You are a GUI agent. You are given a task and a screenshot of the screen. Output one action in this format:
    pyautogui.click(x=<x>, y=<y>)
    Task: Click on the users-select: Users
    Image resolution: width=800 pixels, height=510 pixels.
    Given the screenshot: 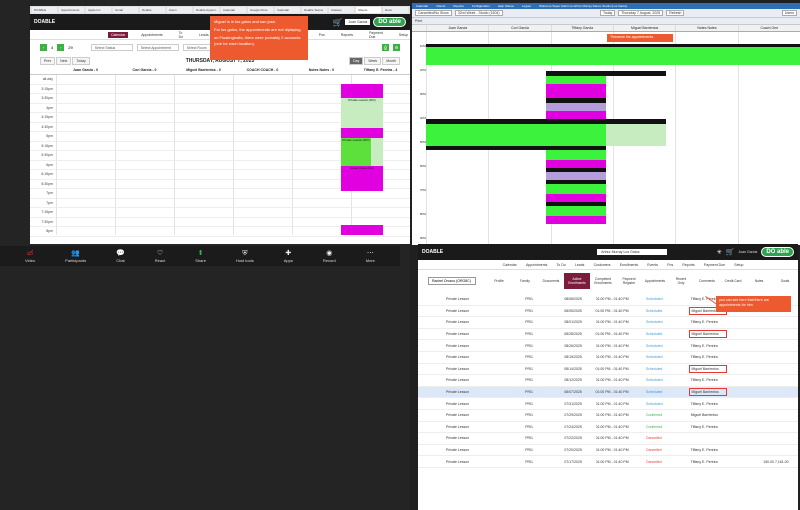 What is the action you would take?
    pyautogui.click(x=789, y=13)
    